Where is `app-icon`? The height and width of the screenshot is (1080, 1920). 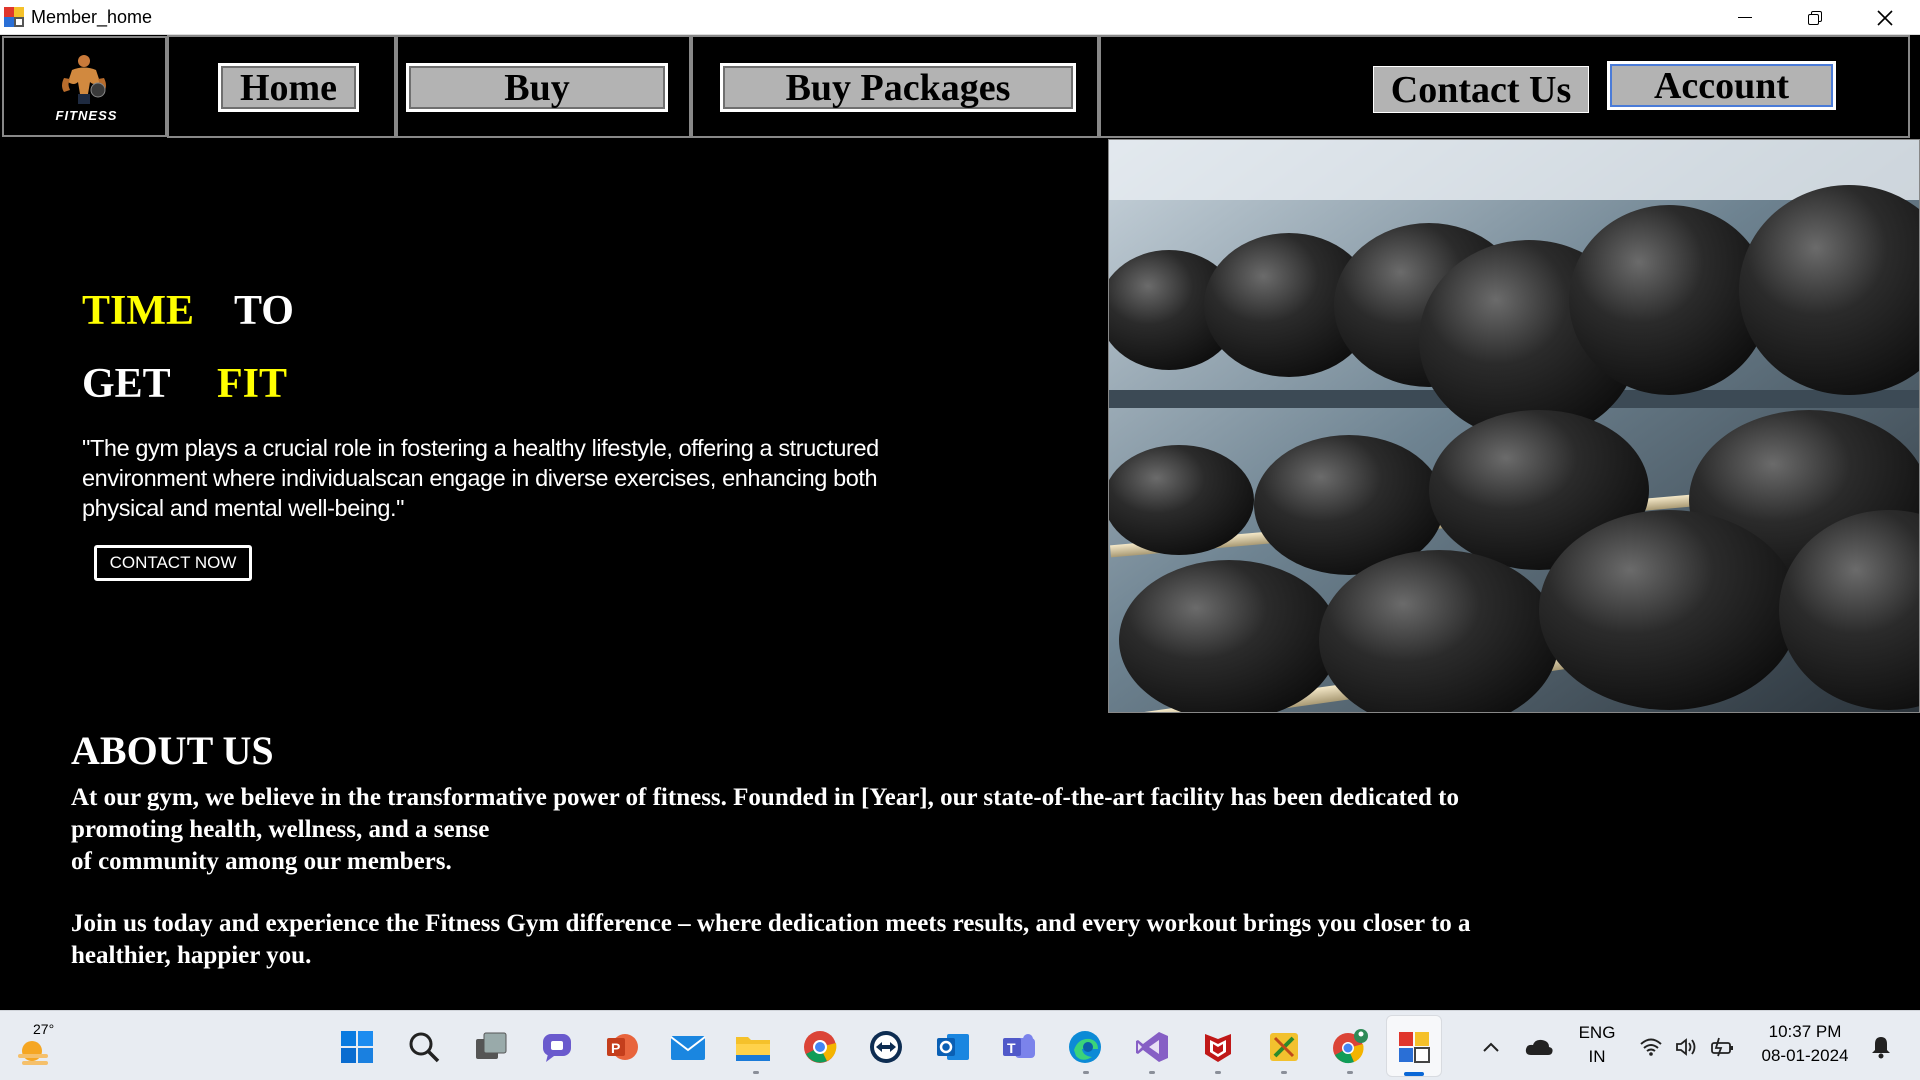 app-icon is located at coordinates (14, 17).